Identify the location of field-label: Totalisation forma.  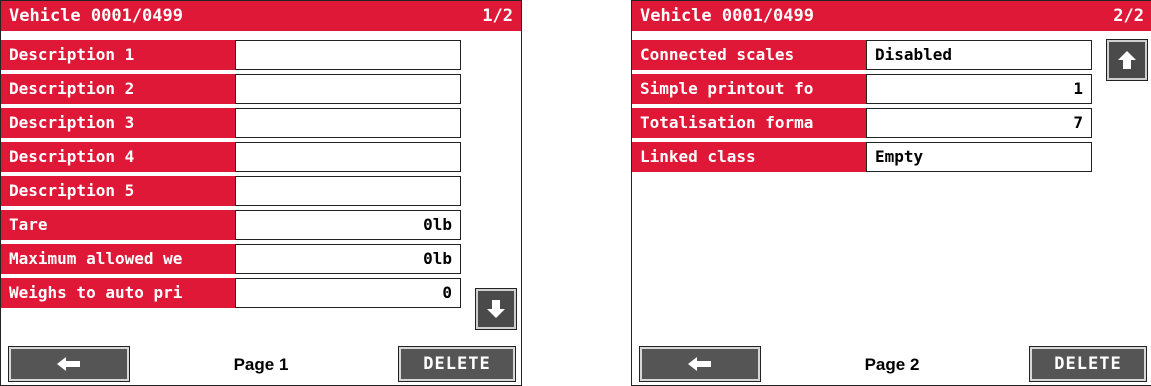
(749, 123).